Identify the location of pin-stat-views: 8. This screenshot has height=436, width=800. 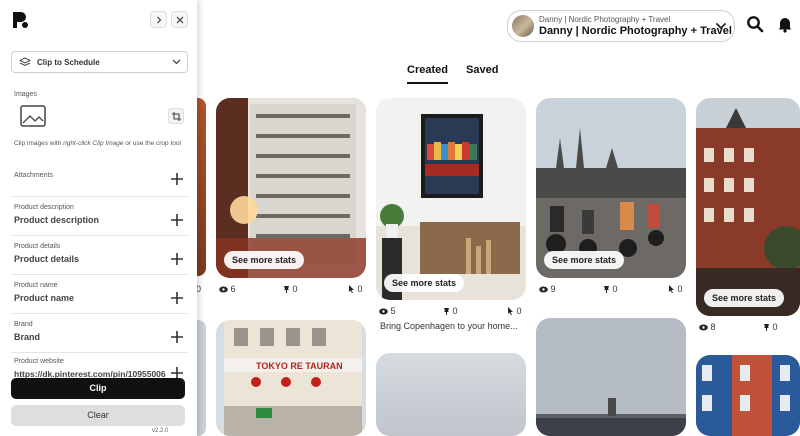
(707, 327).